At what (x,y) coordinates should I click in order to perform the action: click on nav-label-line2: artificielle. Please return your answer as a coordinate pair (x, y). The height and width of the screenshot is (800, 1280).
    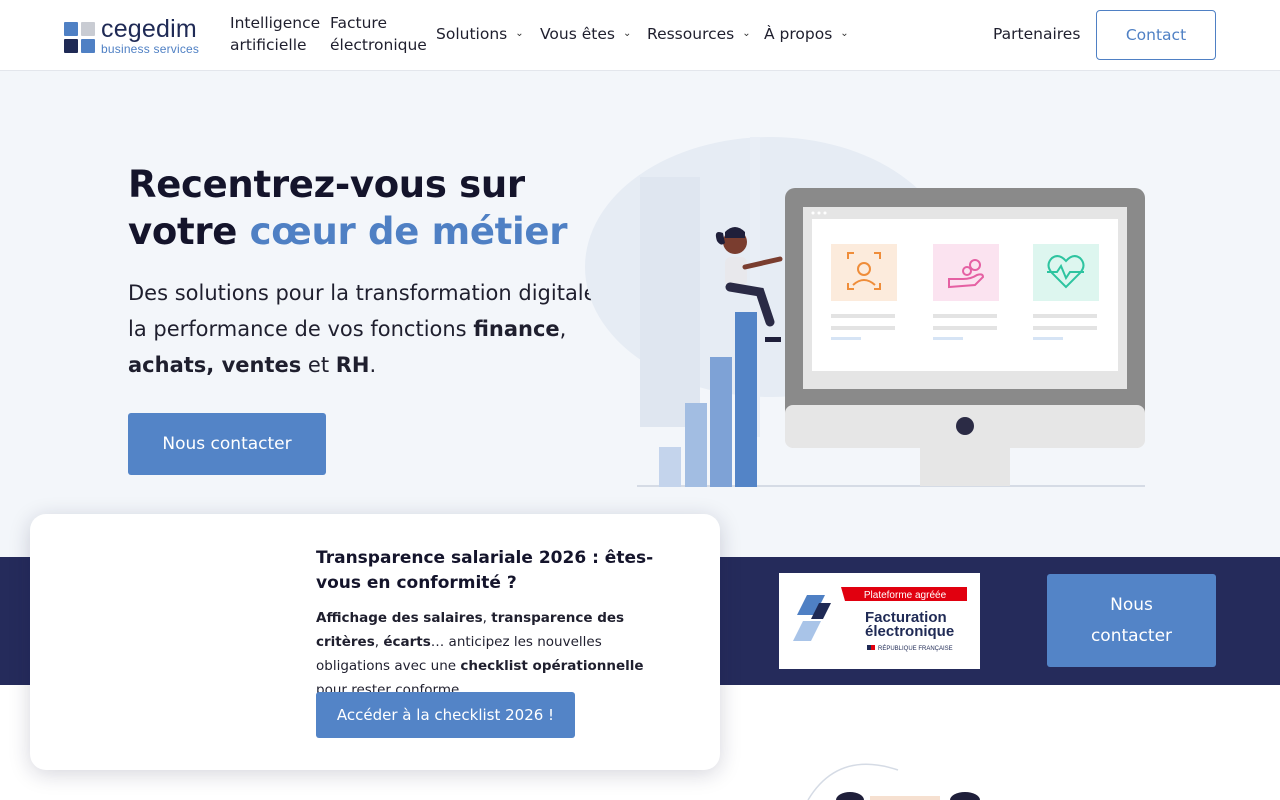
    Looking at the image, I should click on (268, 45).